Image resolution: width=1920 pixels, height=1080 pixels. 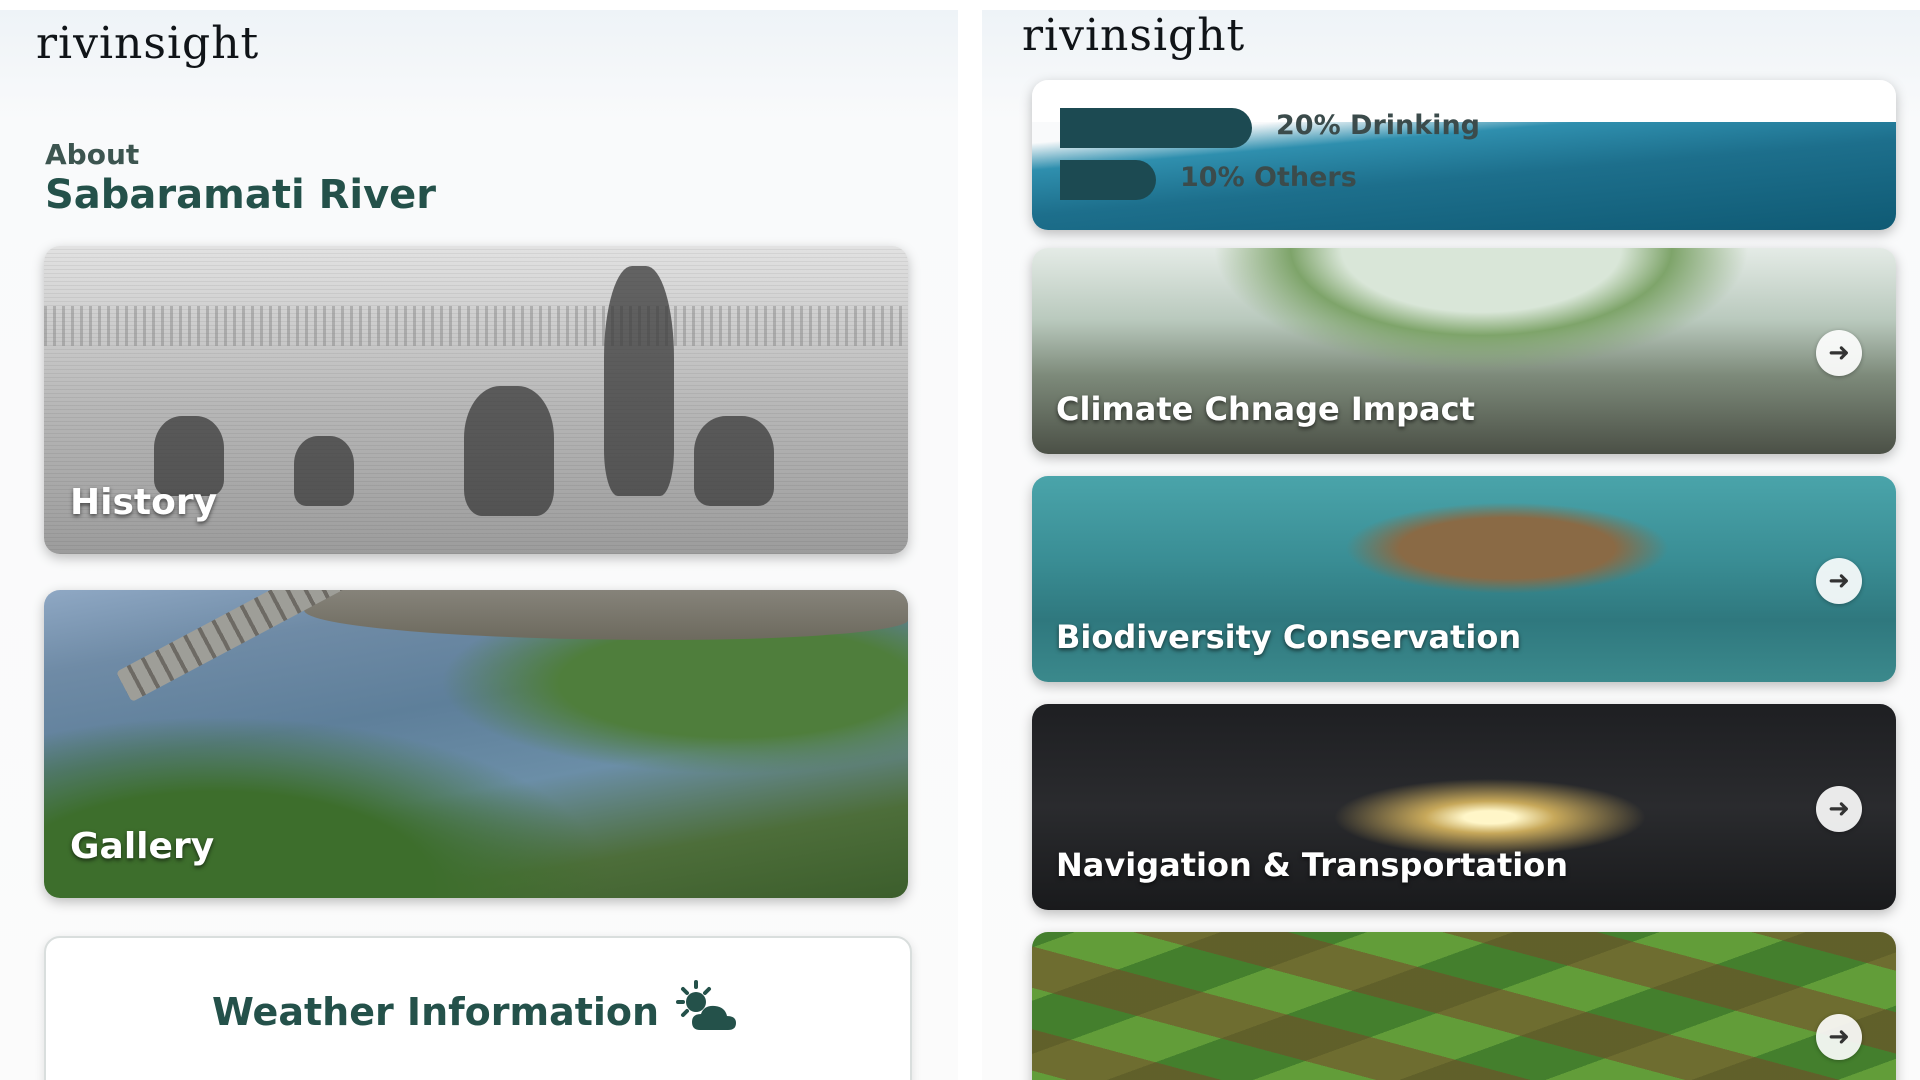 I want to click on history-card: History, so click(x=476, y=400).